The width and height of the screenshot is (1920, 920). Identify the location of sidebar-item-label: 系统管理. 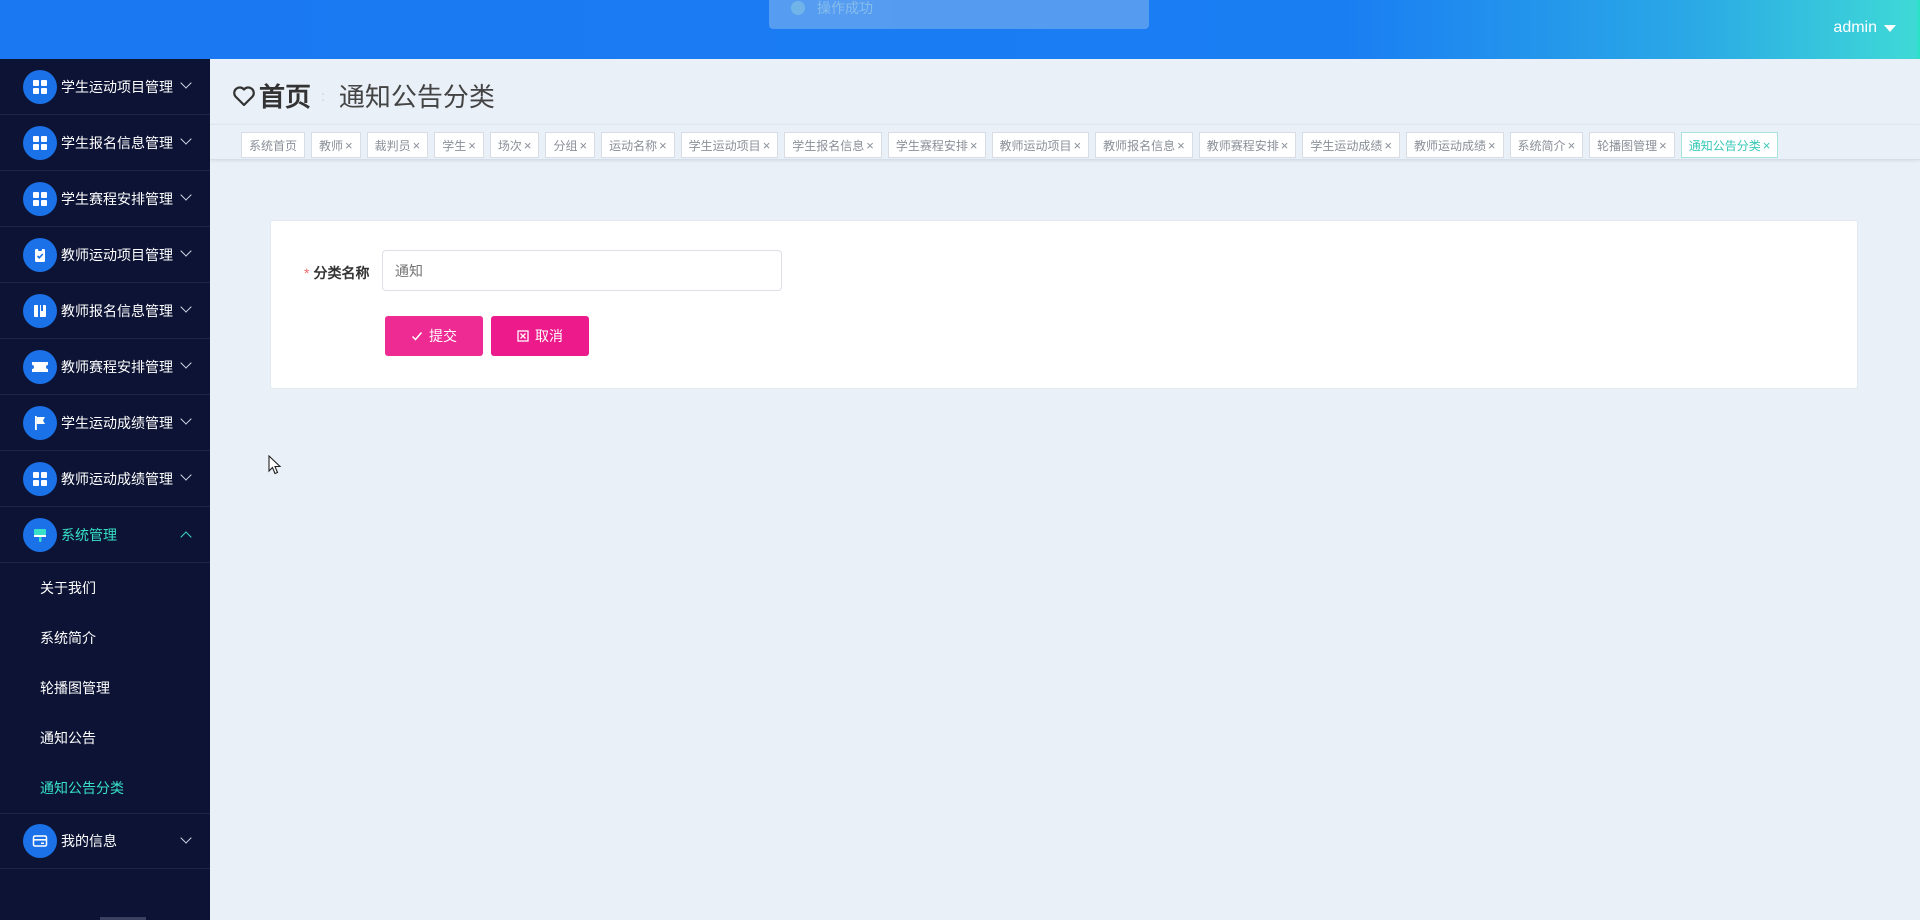
(89, 534).